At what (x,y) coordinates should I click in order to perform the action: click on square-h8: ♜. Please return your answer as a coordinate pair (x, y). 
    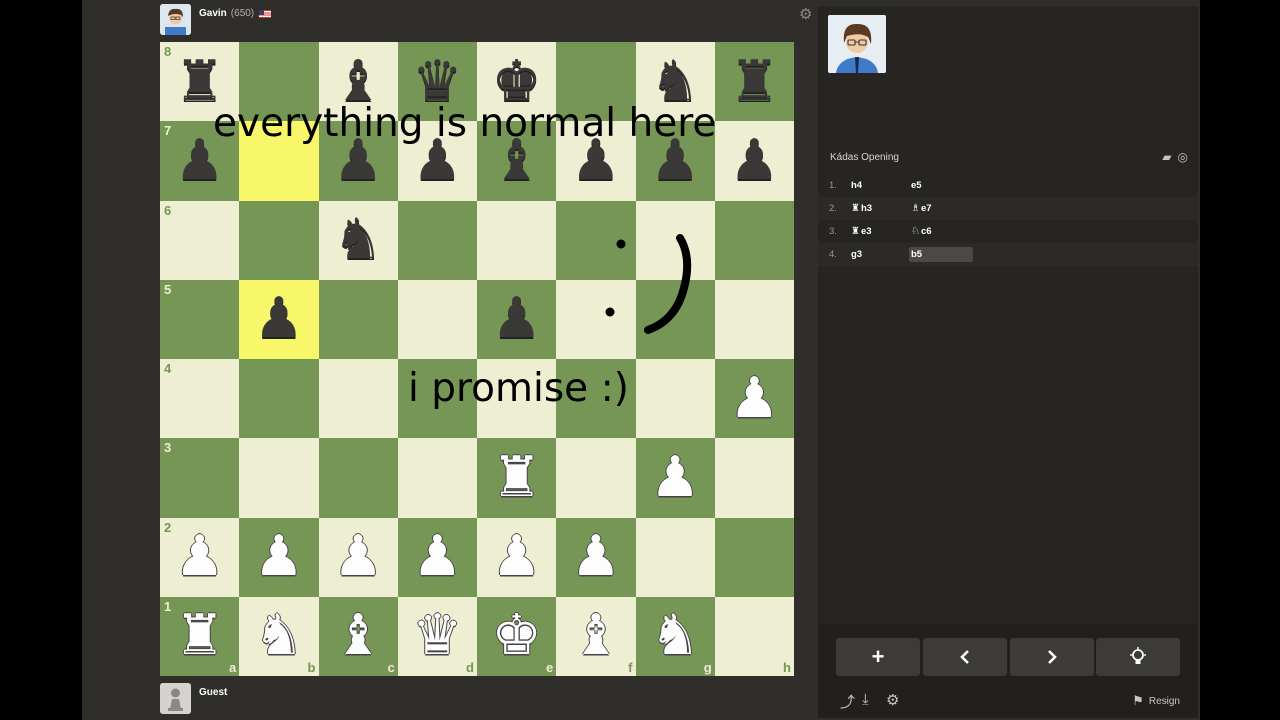
    Looking at the image, I should click on (754, 82).